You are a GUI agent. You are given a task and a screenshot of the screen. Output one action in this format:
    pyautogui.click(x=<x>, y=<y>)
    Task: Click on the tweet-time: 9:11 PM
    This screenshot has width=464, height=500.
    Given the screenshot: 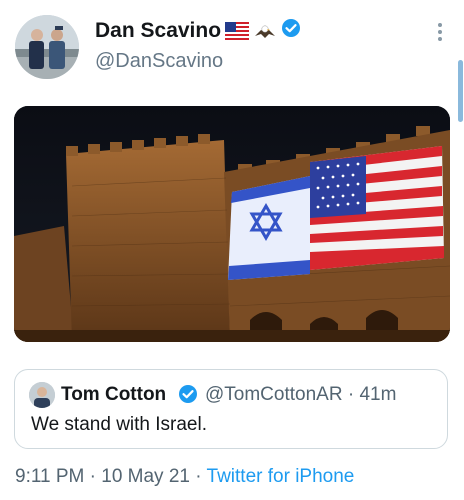 What is the action you would take?
    pyautogui.click(x=49, y=476)
    